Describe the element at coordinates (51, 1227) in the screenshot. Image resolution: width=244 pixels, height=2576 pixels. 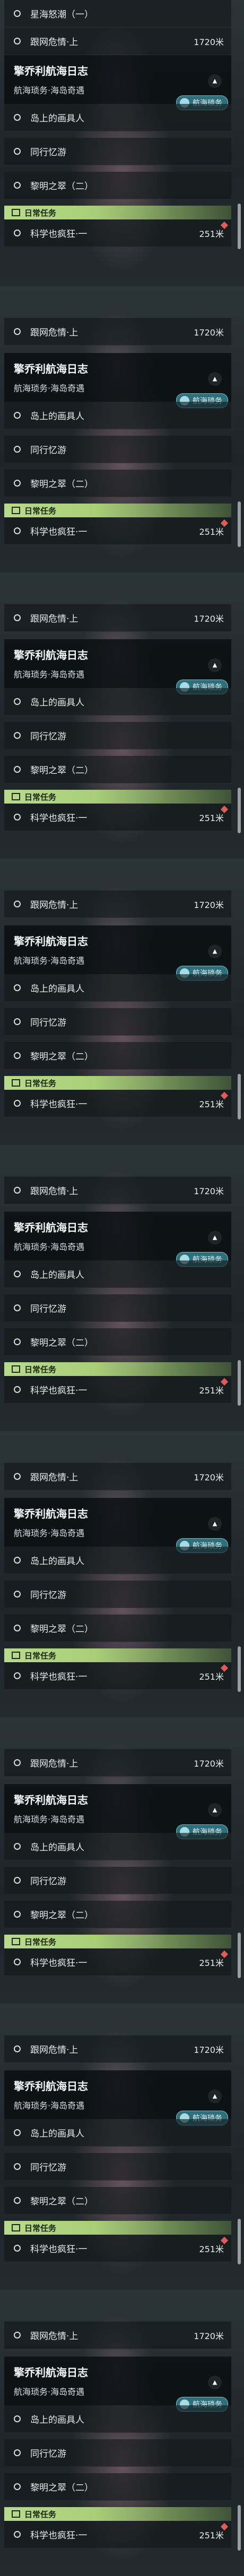
I see `quest-group-title: 擎乔利航海日志` at that location.